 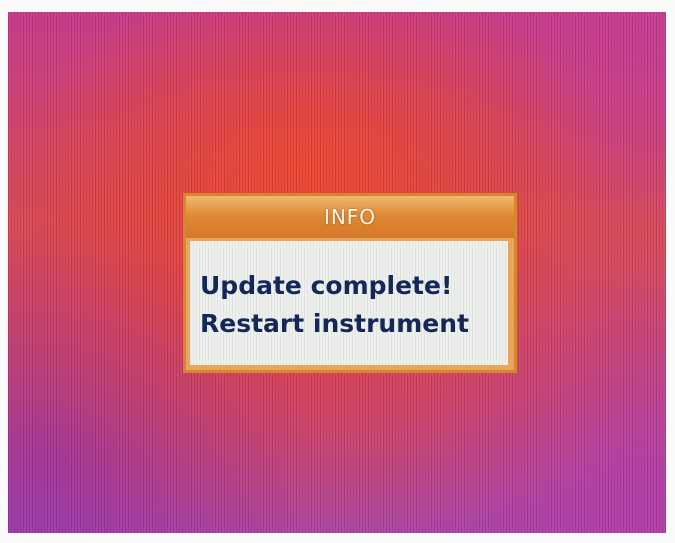 I want to click on dialog-title: INFO, so click(x=350, y=217).